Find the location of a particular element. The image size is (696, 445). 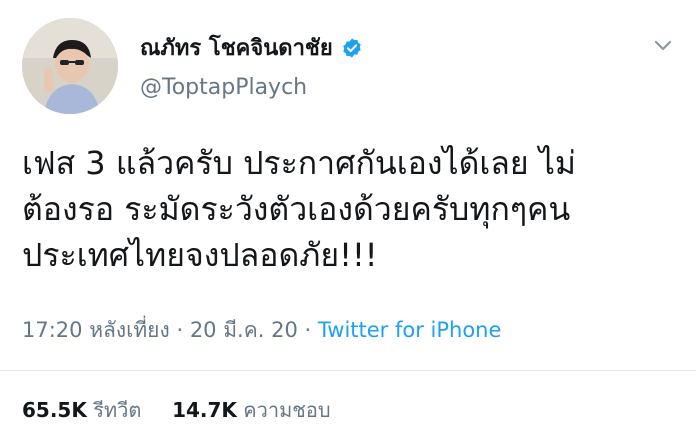

retweet-count: 65.5K is located at coordinates (54, 410).